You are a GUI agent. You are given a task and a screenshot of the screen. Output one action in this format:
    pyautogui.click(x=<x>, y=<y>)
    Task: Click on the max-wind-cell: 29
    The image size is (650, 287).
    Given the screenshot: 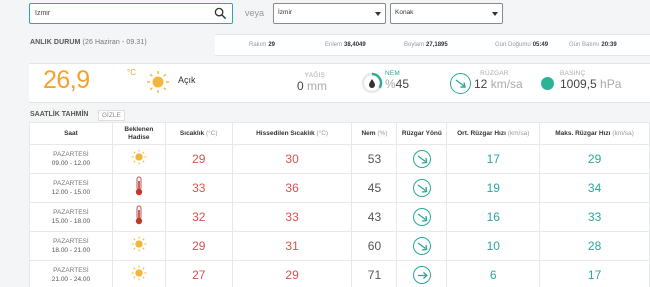 What is the action you would take?
    pyautogui.click(x=594, y=159)
    